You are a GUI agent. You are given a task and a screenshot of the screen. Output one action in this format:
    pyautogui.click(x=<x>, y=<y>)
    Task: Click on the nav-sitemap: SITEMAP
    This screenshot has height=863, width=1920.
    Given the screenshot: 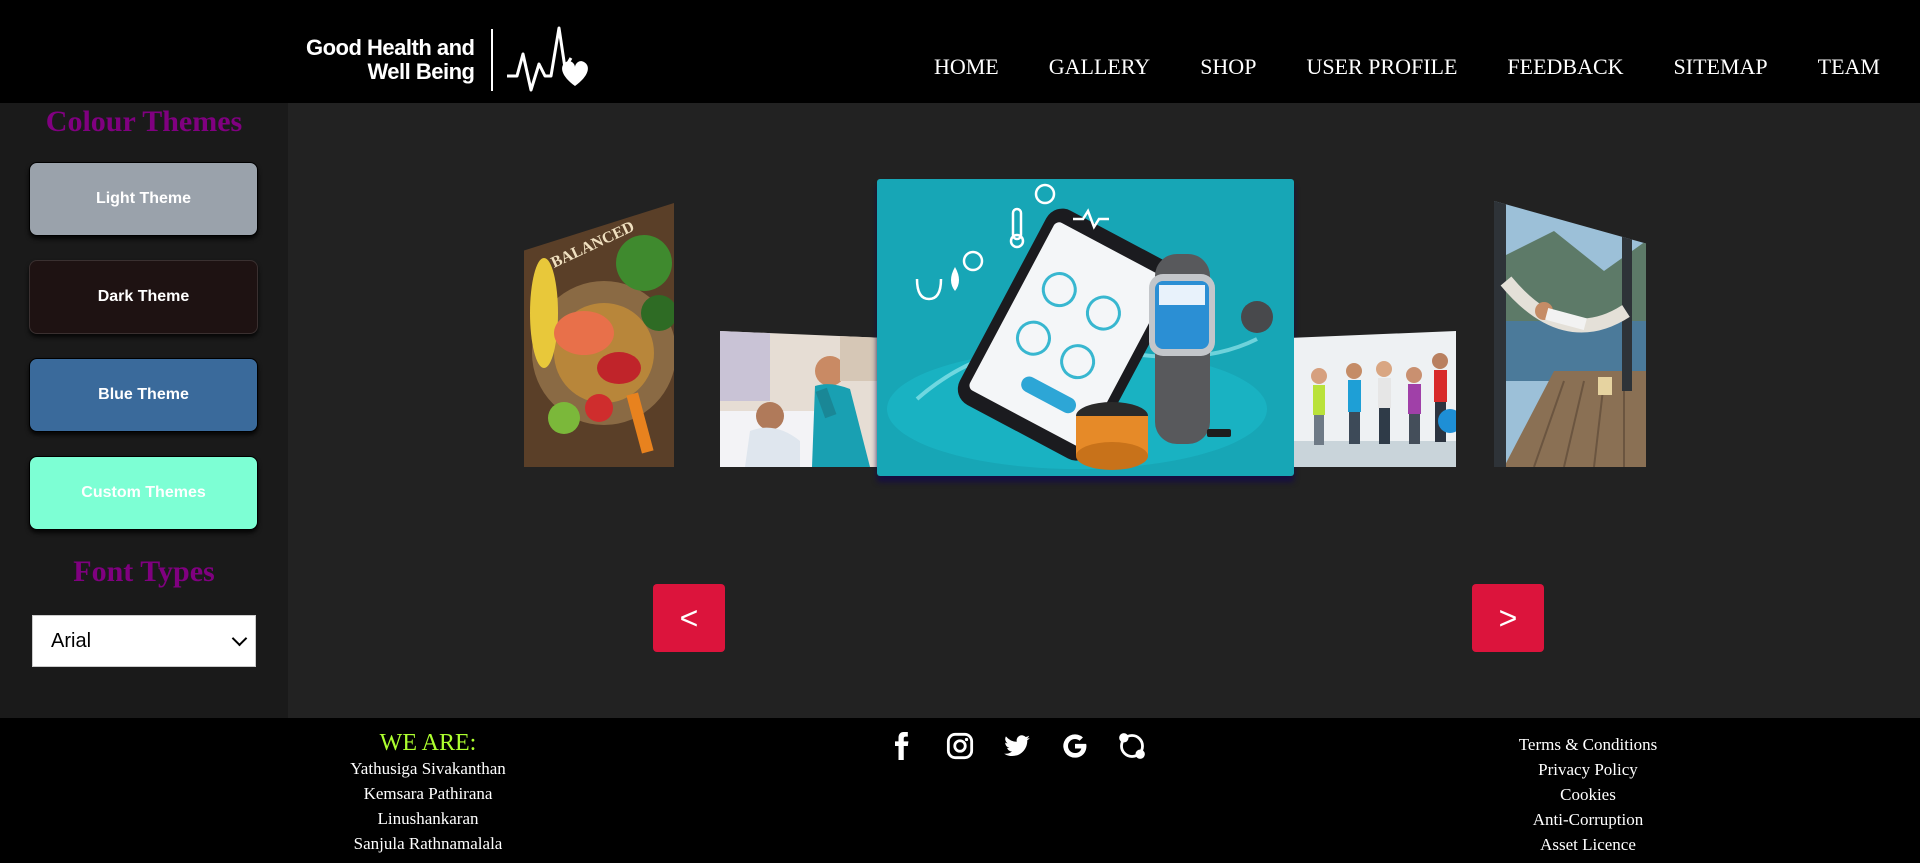 What is the action you would take?
    pyautogui.click(x=1721, y=67)
    